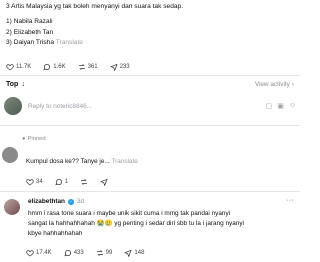 This screenshot has width=320, height=262. I want to click on repost-button: 99, so click(104, 253).